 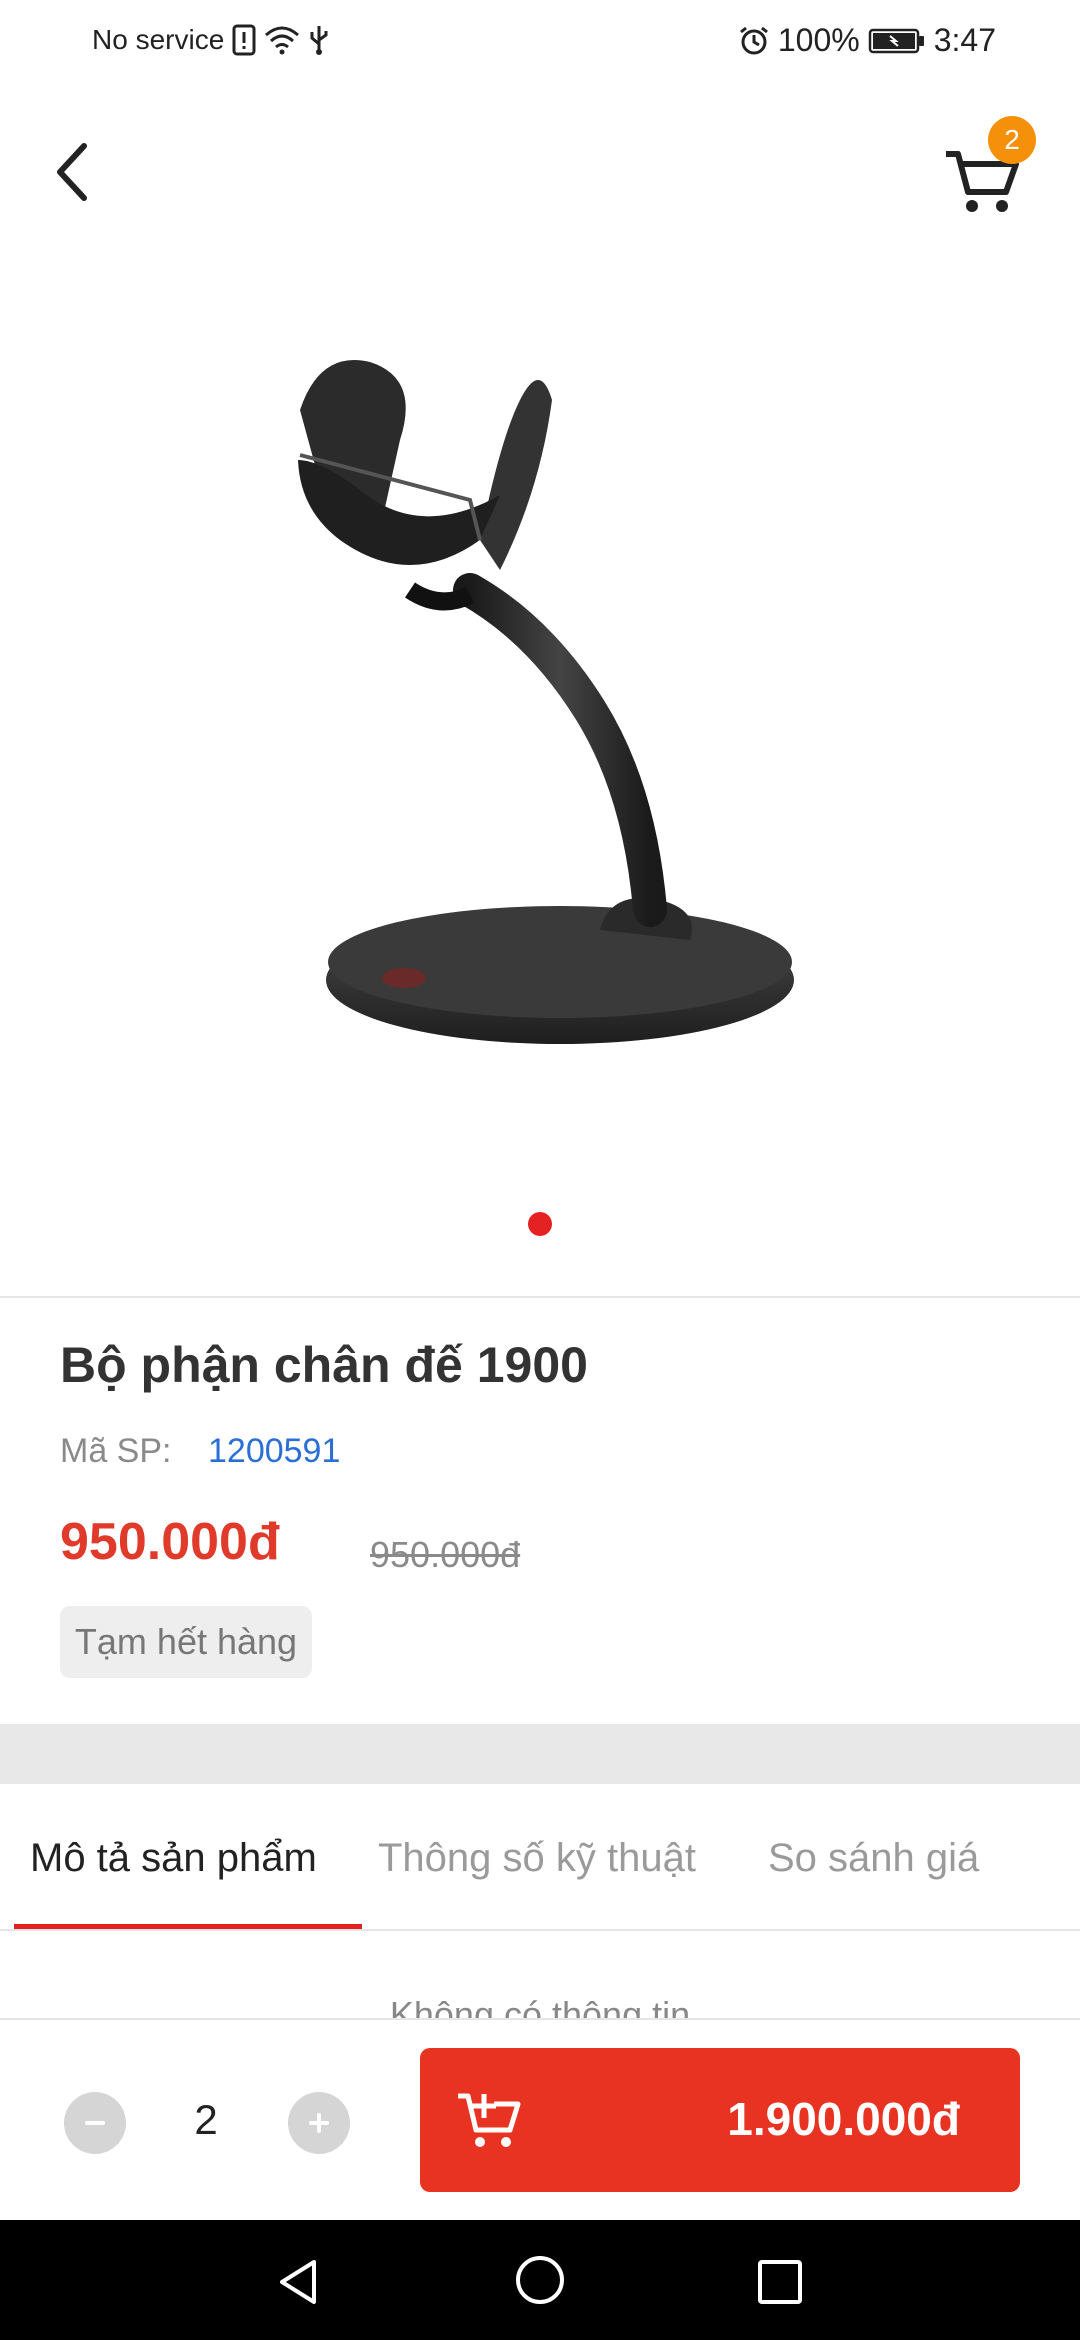 I want to click on wifi-icon, so click(x=282, y=40).